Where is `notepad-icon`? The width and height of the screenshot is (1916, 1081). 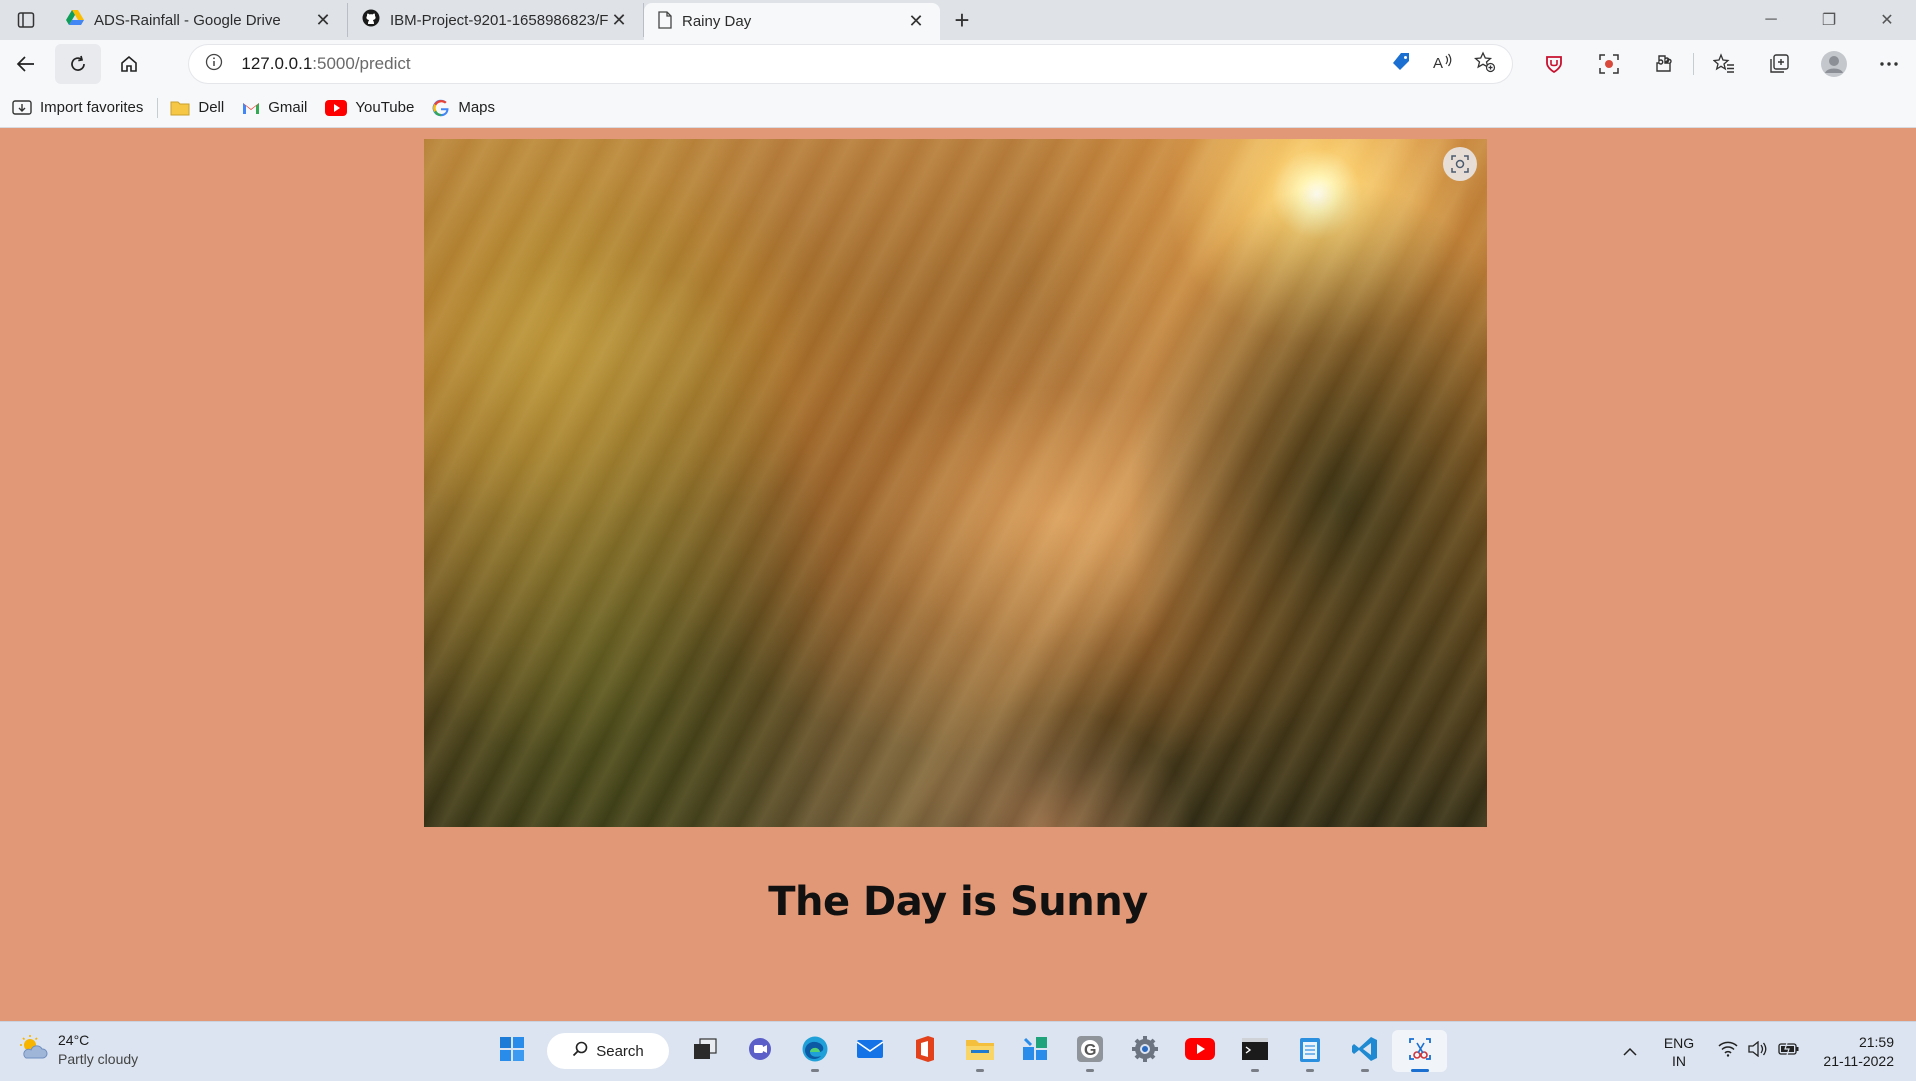
notepad-icon is located at coordinates (1310, 1051).